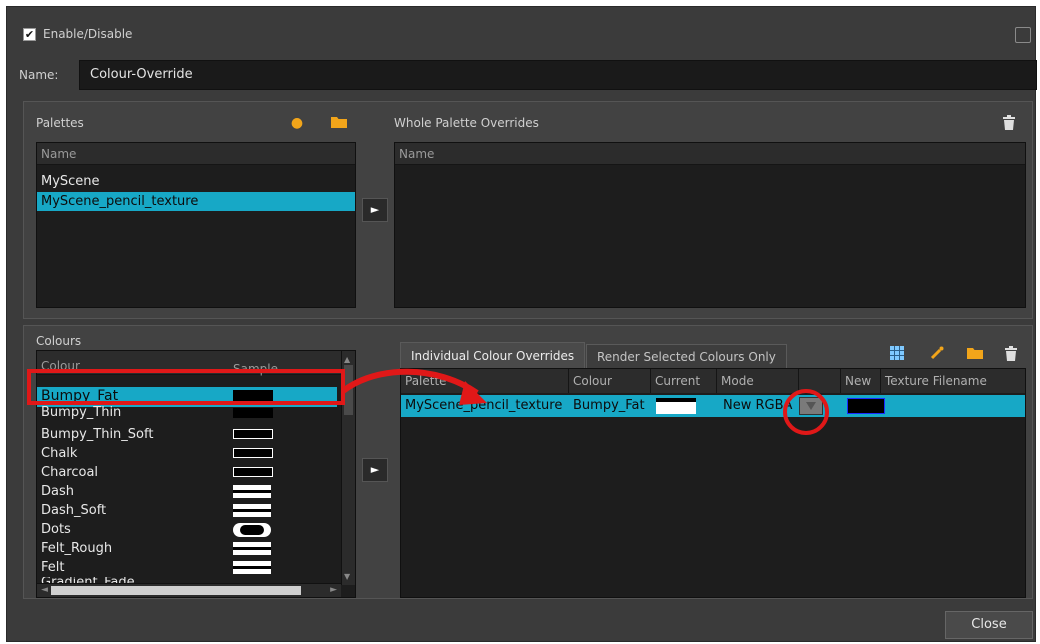 Image resolution: width=1040 pixels, height=644 pixels. I want to click on colour-item: Dash_Soft, so click(187, 510).